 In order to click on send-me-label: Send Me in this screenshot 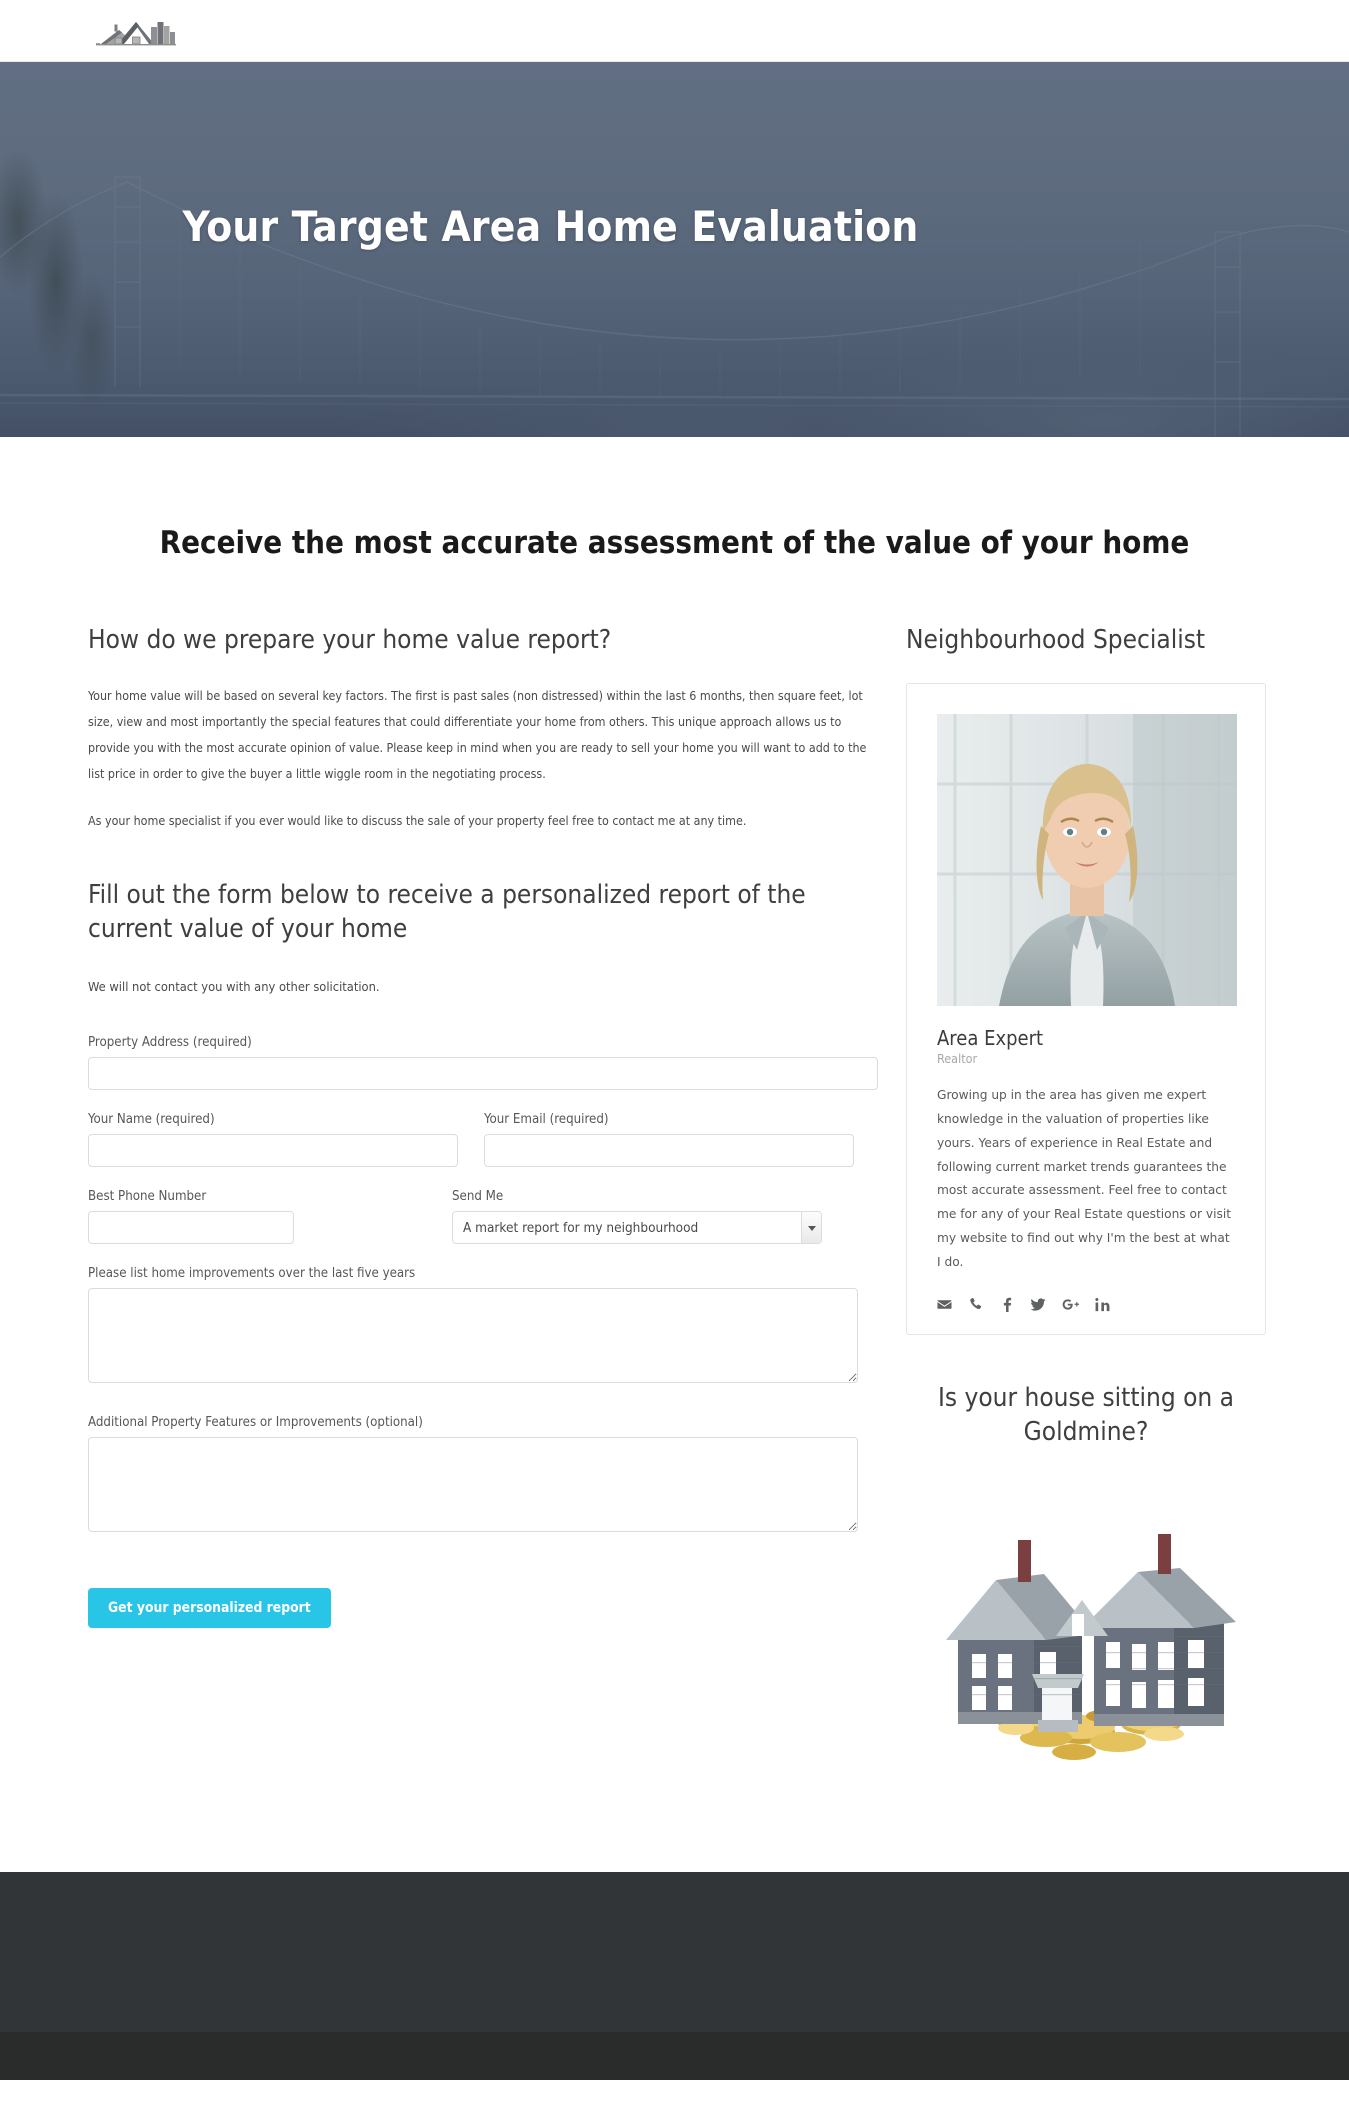, I will do `click(478, 1197)`.